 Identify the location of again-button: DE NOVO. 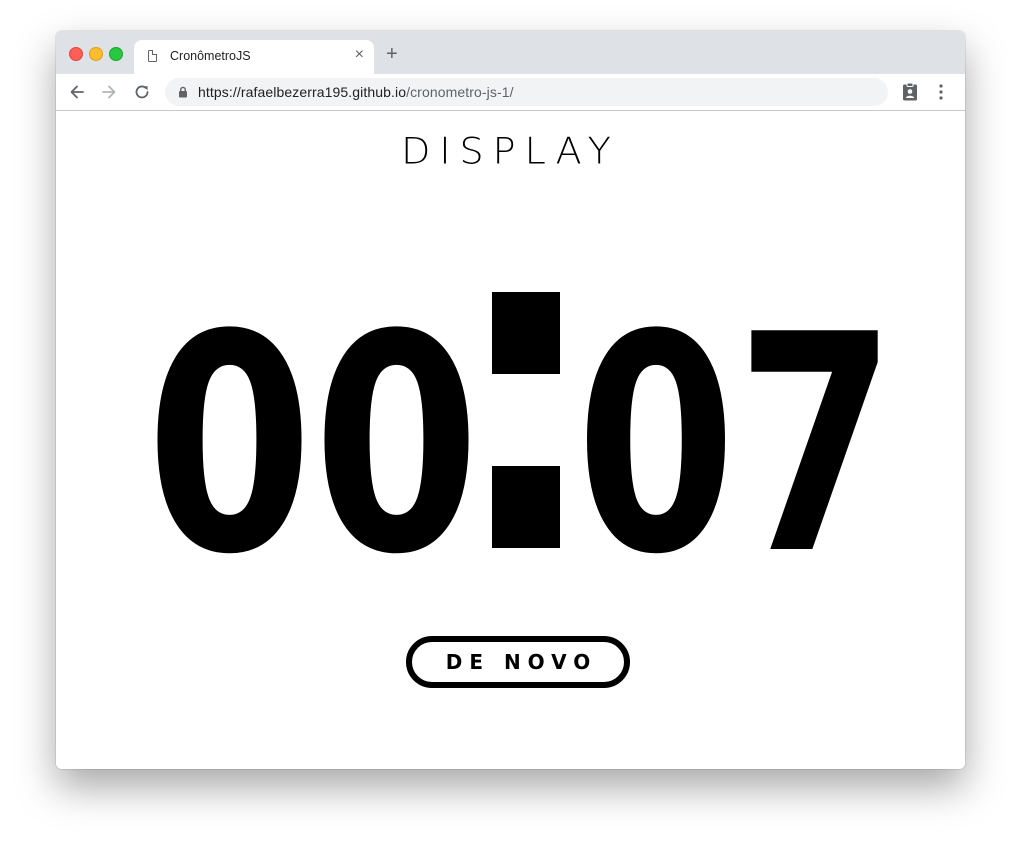
(518, 662).